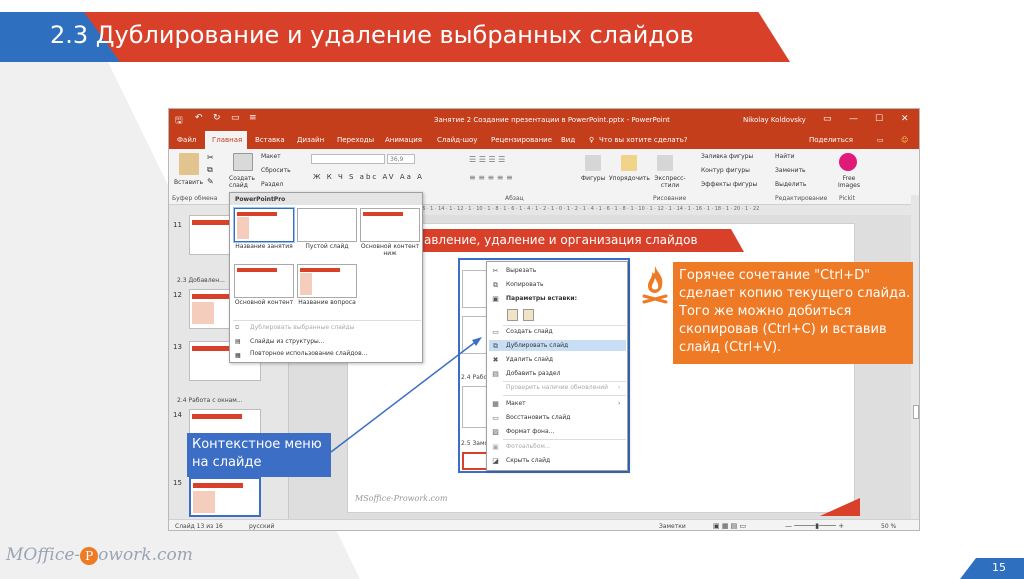 The width and height of the screenshot is (1024, 579). Describe the element at coordinates (790, 184) in the screenshot. I see `select-button: Выделить` at that location.